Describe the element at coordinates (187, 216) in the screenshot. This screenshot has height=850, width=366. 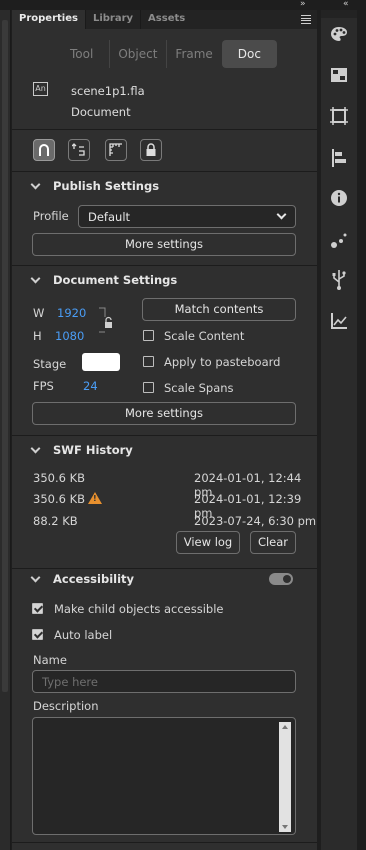
I see `profile-select: Default` at that location.